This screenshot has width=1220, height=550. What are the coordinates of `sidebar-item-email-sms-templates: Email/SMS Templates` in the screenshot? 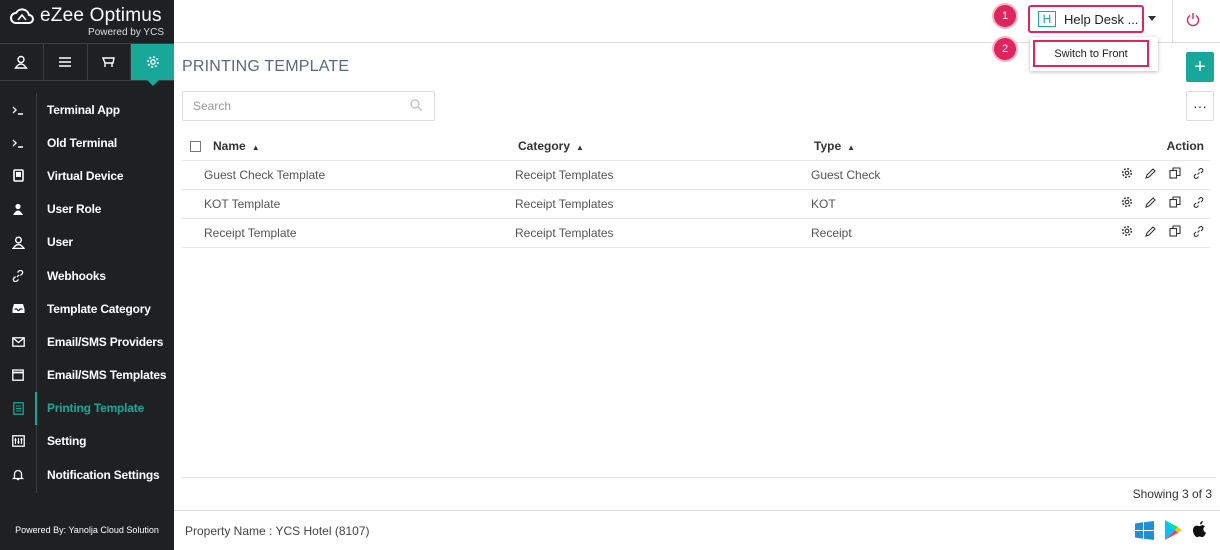 It's located at (87, 375).